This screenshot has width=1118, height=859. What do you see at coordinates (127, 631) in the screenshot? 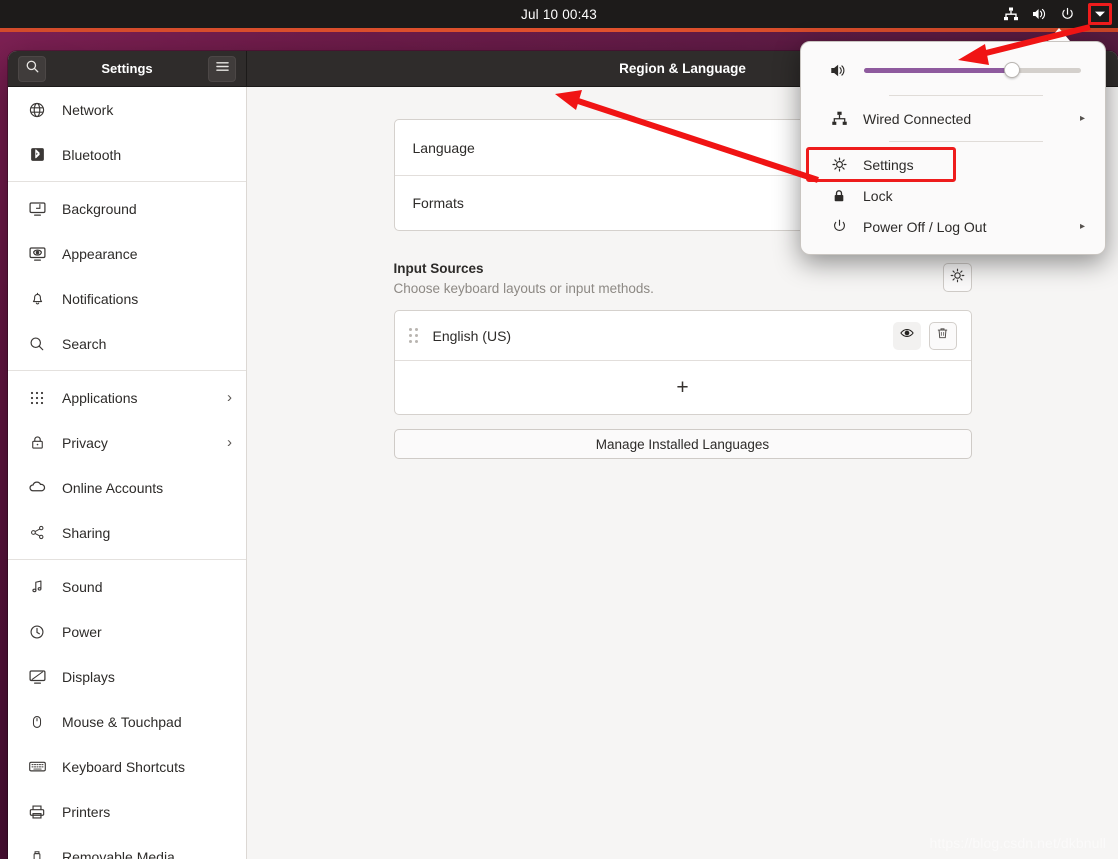
I see `sidebar-item-power: Power` at bounding box center [127, 631].